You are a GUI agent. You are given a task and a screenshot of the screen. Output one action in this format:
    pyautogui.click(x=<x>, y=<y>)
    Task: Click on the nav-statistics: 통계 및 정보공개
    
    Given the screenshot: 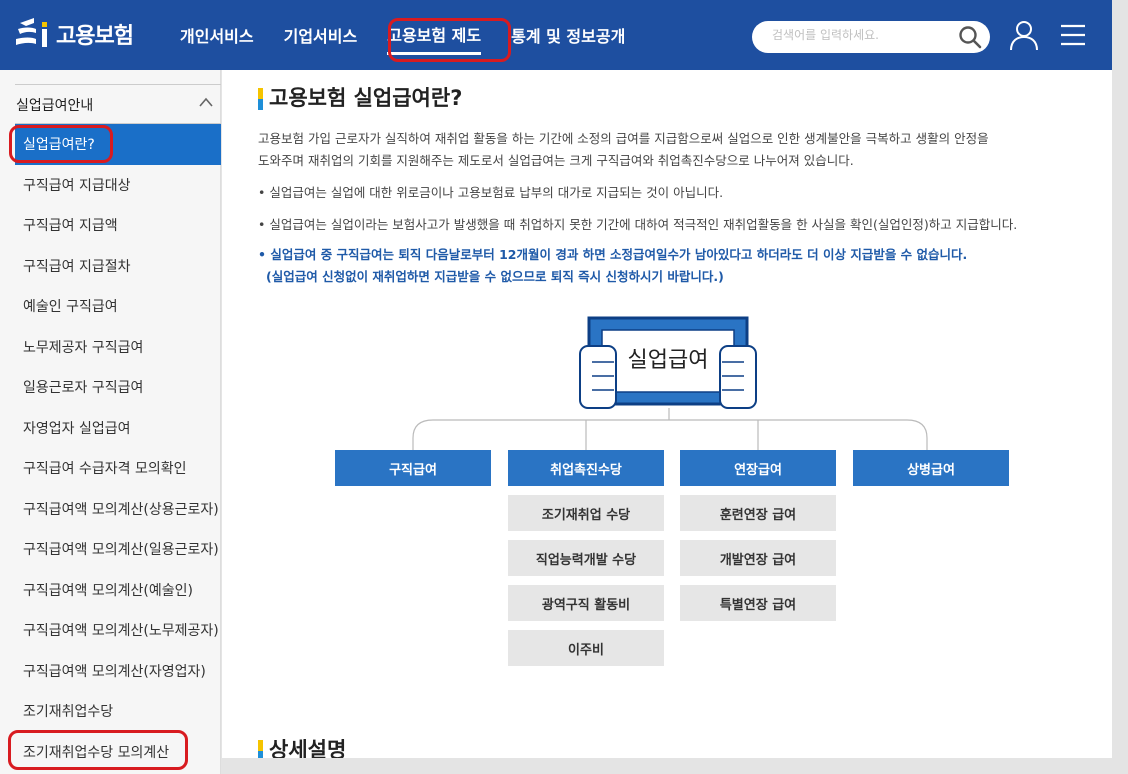 What is the action you would take?
    pyautogui.click(x=568, y=35)
    